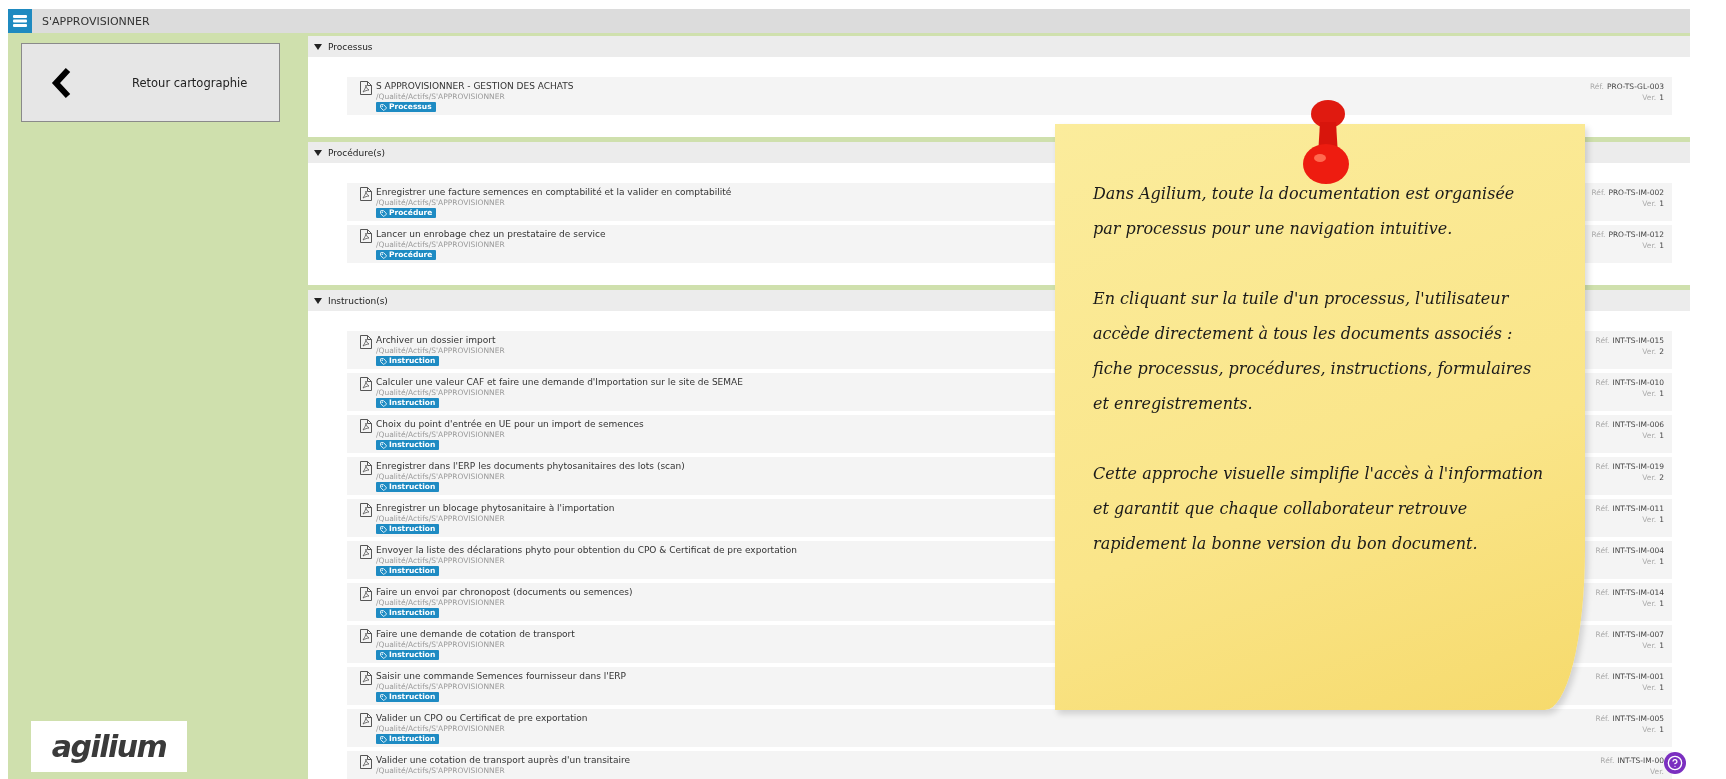 This screenshot has height=779, width=1726. Describe the element at coordinates (150, 82) in the screenshot. I see `back-button: Retour cartographie` at that location.